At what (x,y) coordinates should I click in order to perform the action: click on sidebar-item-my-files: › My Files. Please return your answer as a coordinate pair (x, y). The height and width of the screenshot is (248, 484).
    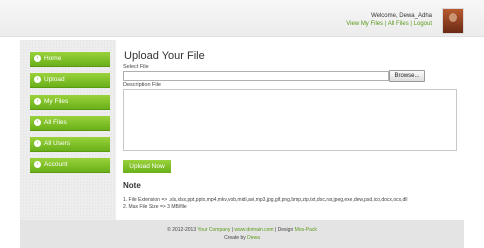
    Looking at the image, I should click on (70, 102).